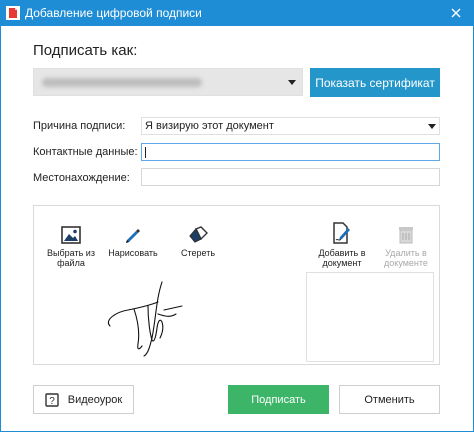 Image resolution: width=474 pixels, height=432 pixels. What do you see at coordinates (406, 235) in the screenshot?
I see `trash-icon` at bounding box center [406, 235].